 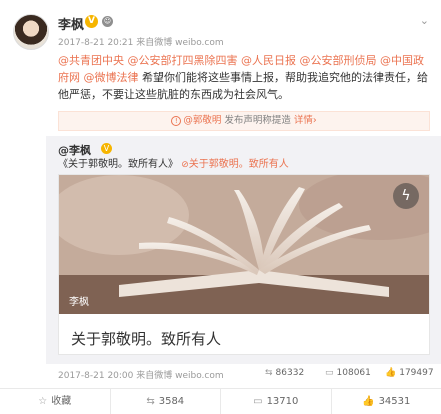 What do you see at coordinates (305, 120) in the screenshot?
I see `notice-detail-link: 详情›` at bounding box center [305, 120].